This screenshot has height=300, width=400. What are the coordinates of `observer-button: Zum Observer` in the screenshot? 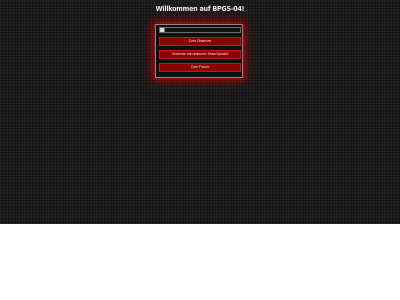 It's located at (200, 41).